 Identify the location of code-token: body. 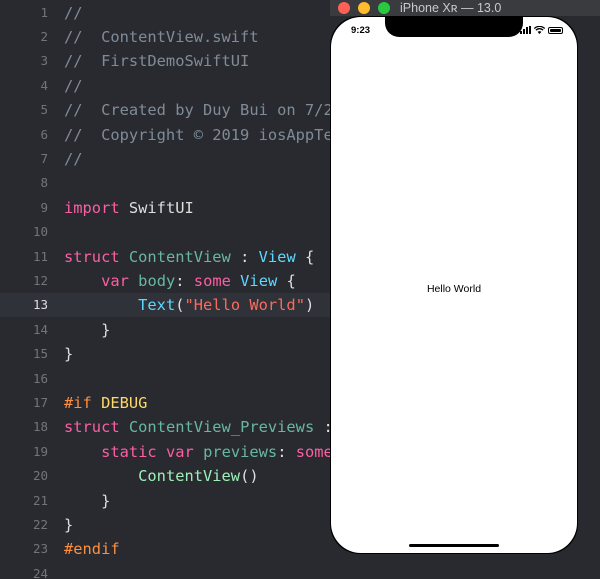
(157, 280).